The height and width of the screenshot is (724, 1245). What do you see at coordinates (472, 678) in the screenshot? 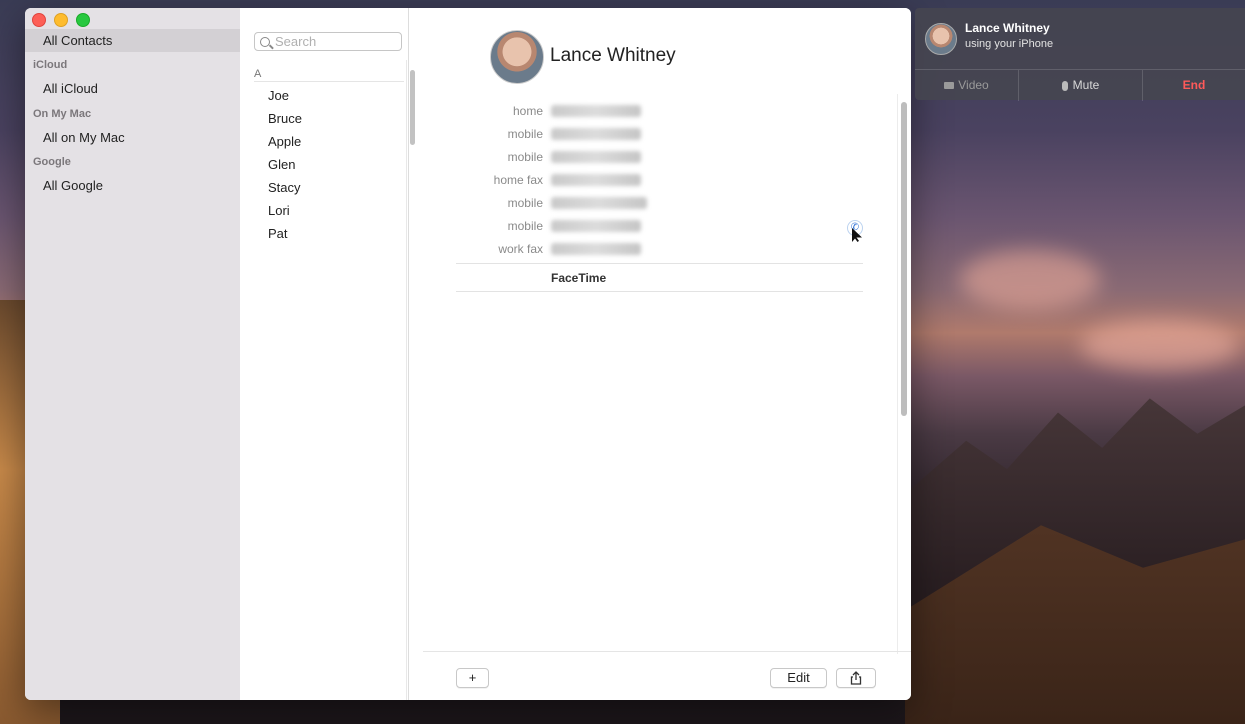
I see `add-contact-button: +` at bounding box center [472, 678].